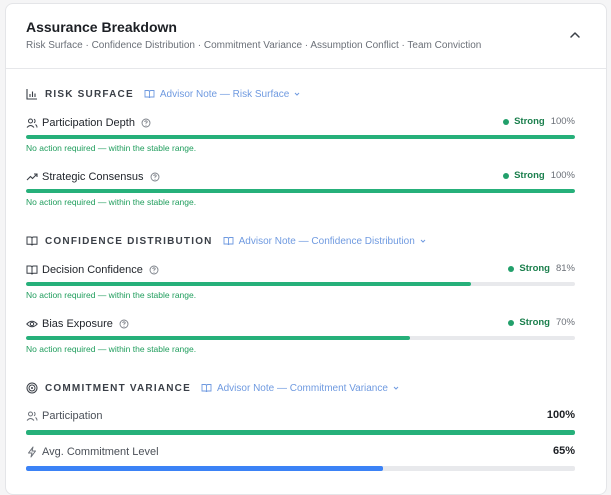  What do you see at coordinates (32, 452) in the screenshot?
I see `lightning-icon` at bounding box center [32, 452].